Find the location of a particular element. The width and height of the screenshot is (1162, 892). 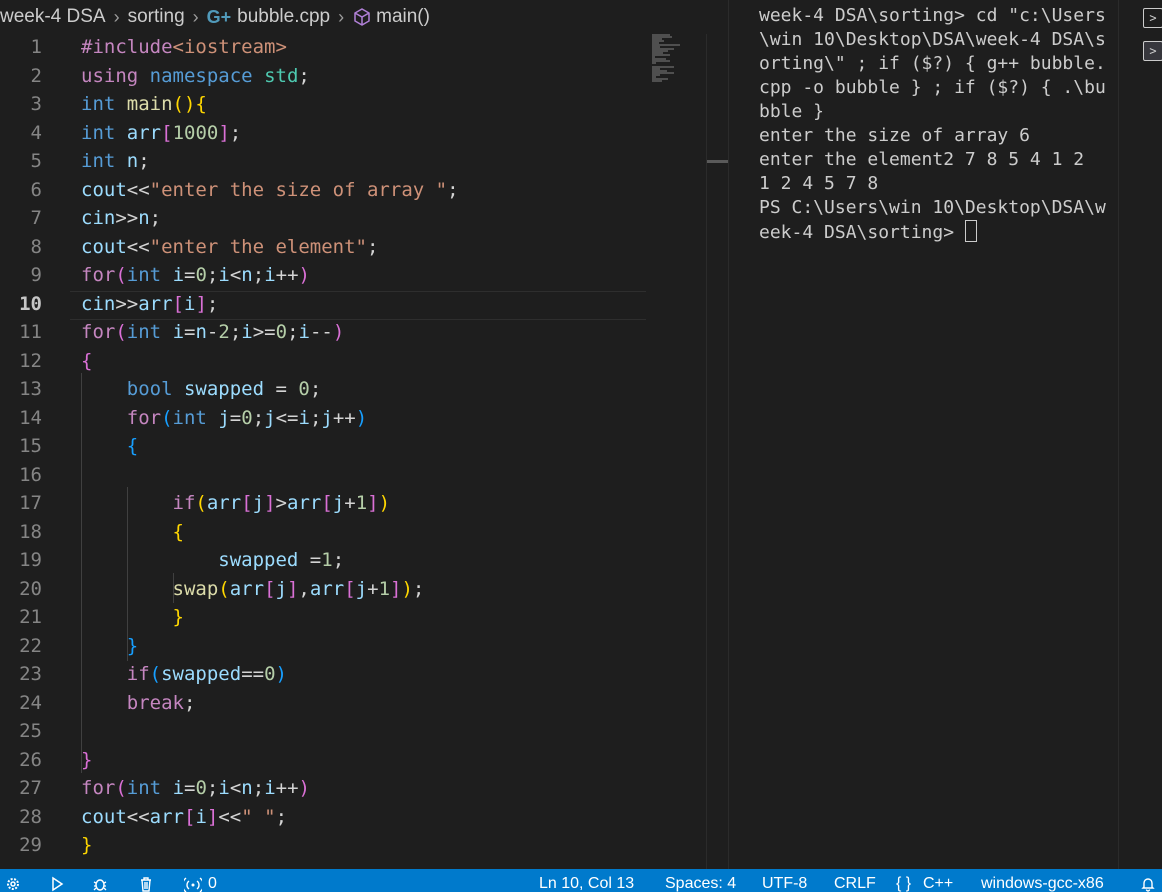

line-number: 15 is located at coordinates (30, 446).